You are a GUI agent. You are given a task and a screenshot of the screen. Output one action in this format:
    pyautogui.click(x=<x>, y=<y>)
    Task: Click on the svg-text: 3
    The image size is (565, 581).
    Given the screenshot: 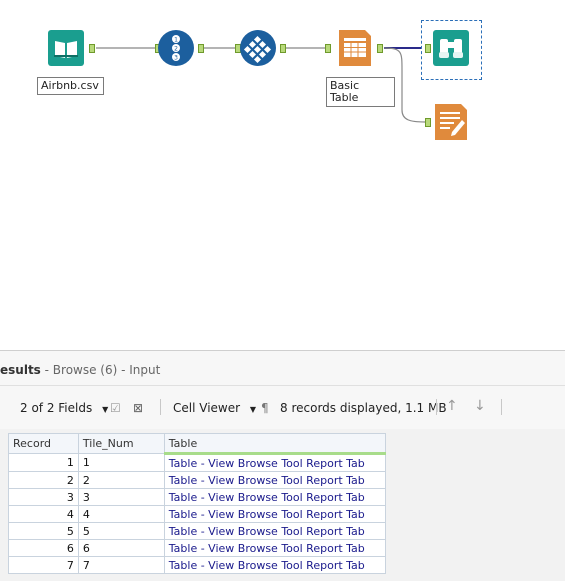 What is the action you would take?
    pyautogui.click(x=176, y=58)
    